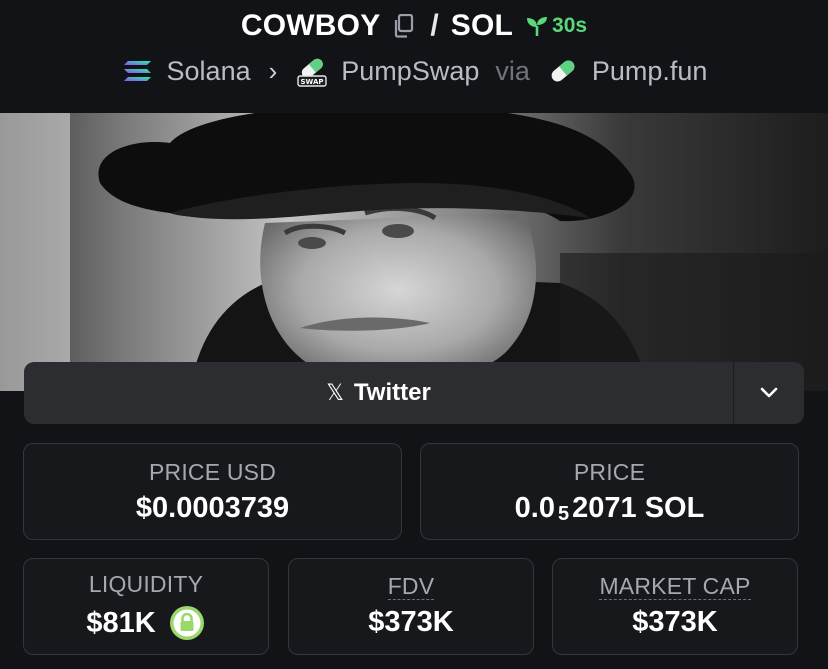 The image size is (828, 669). Describe the element at coordinates (411, 622) in the screenshot. I see `fdv-value: $373K` at that location.